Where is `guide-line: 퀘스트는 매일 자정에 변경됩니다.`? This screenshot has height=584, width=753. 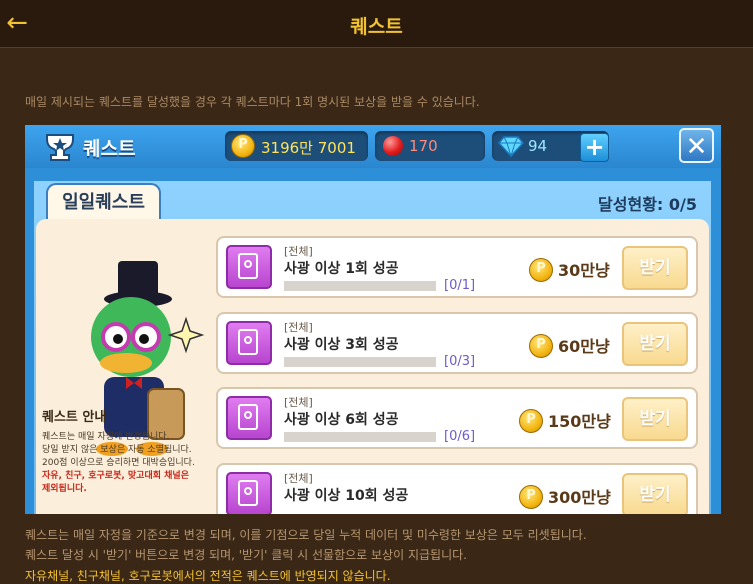
guide-line: 퀘스트는 매일 자정에 변경됩니다. is located at coordinates (106, 437).